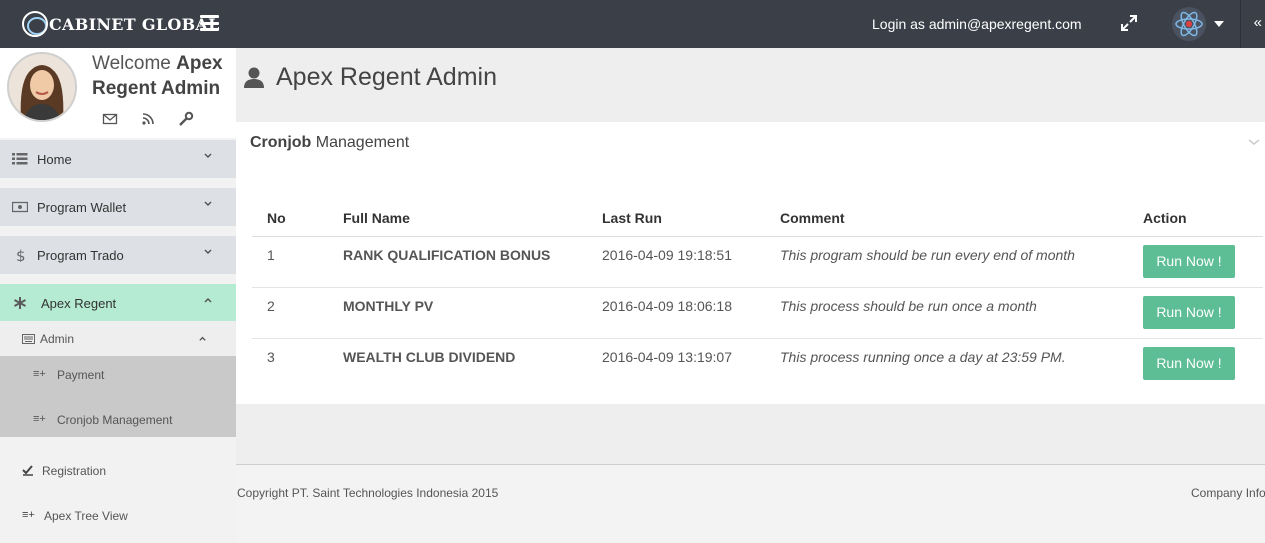 Image resolution: width=1265 pixels, height=543 pixels. I want to click on row-comment: This process should be run once a month, so click(946, 313).